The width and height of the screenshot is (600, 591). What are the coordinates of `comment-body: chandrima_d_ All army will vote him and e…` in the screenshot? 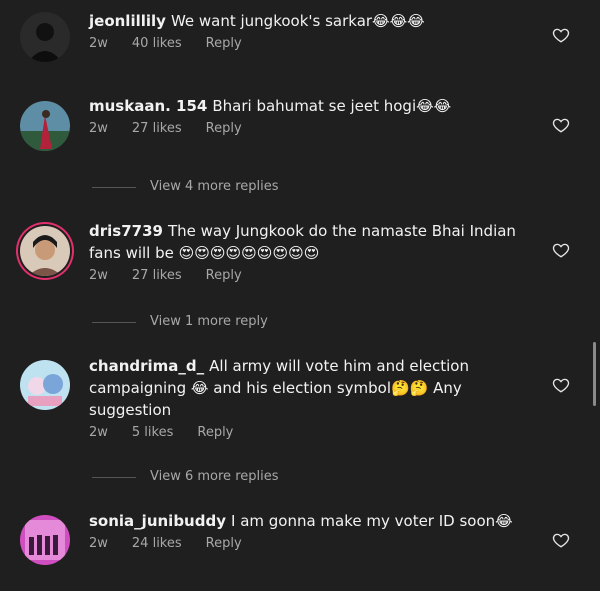 It's located at (314, 397).